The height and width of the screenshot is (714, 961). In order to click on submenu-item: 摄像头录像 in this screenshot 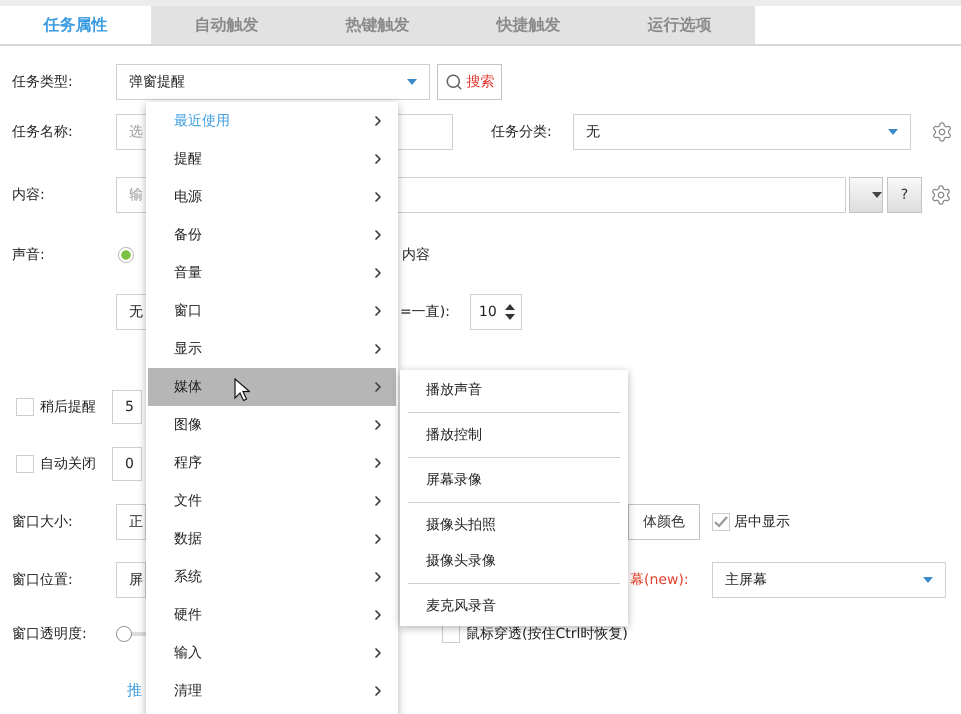, I will do `click(514, 561)`.